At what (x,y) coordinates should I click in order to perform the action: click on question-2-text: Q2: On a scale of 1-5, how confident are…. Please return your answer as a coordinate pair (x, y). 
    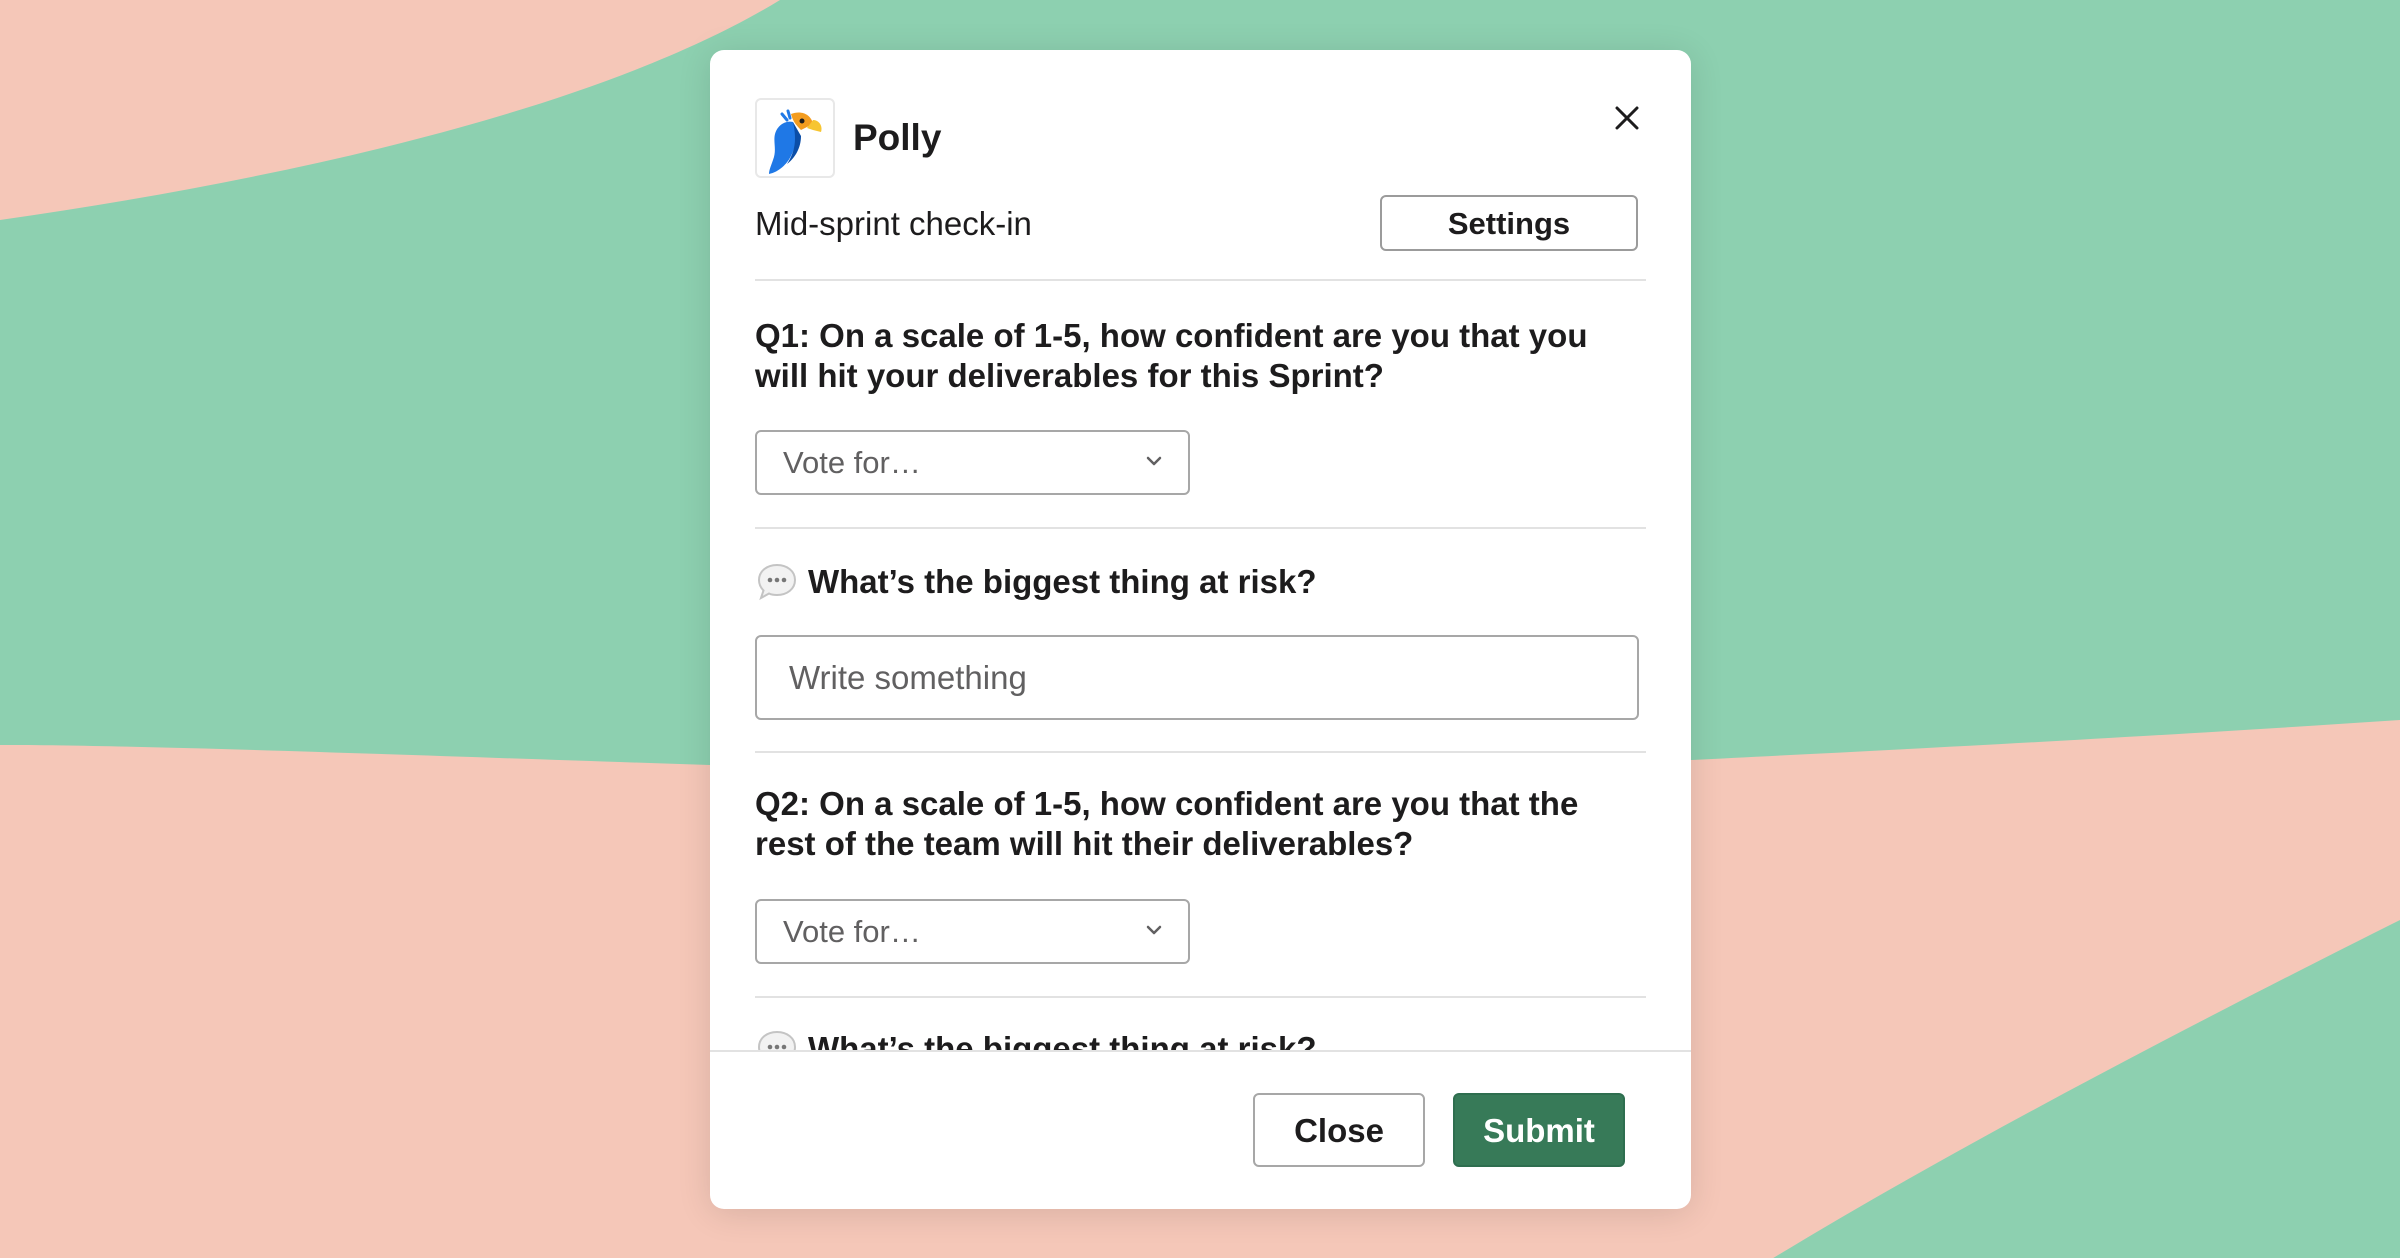
    Looking at the image, I should click on (1167, 823).